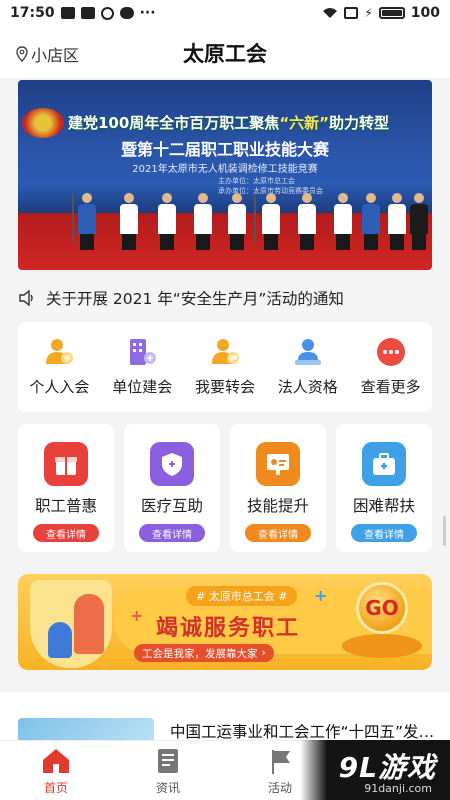  Describe the element at coordinates (43, 123) in the screenshot. I see `party-anniversary-logo` at that location.